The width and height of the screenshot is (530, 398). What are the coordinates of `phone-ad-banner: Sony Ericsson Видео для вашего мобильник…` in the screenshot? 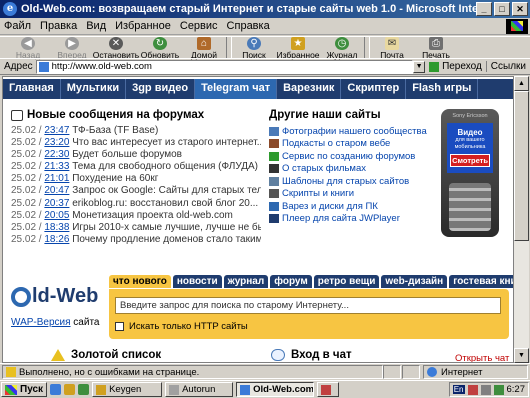 It's located at (470, 173).